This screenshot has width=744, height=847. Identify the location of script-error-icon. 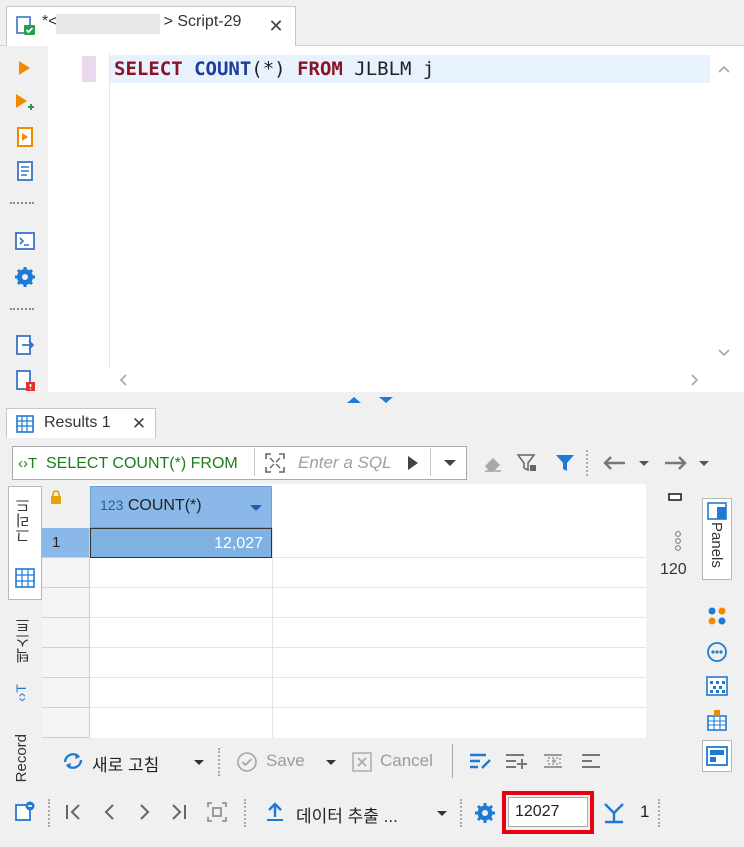
(25, 381).